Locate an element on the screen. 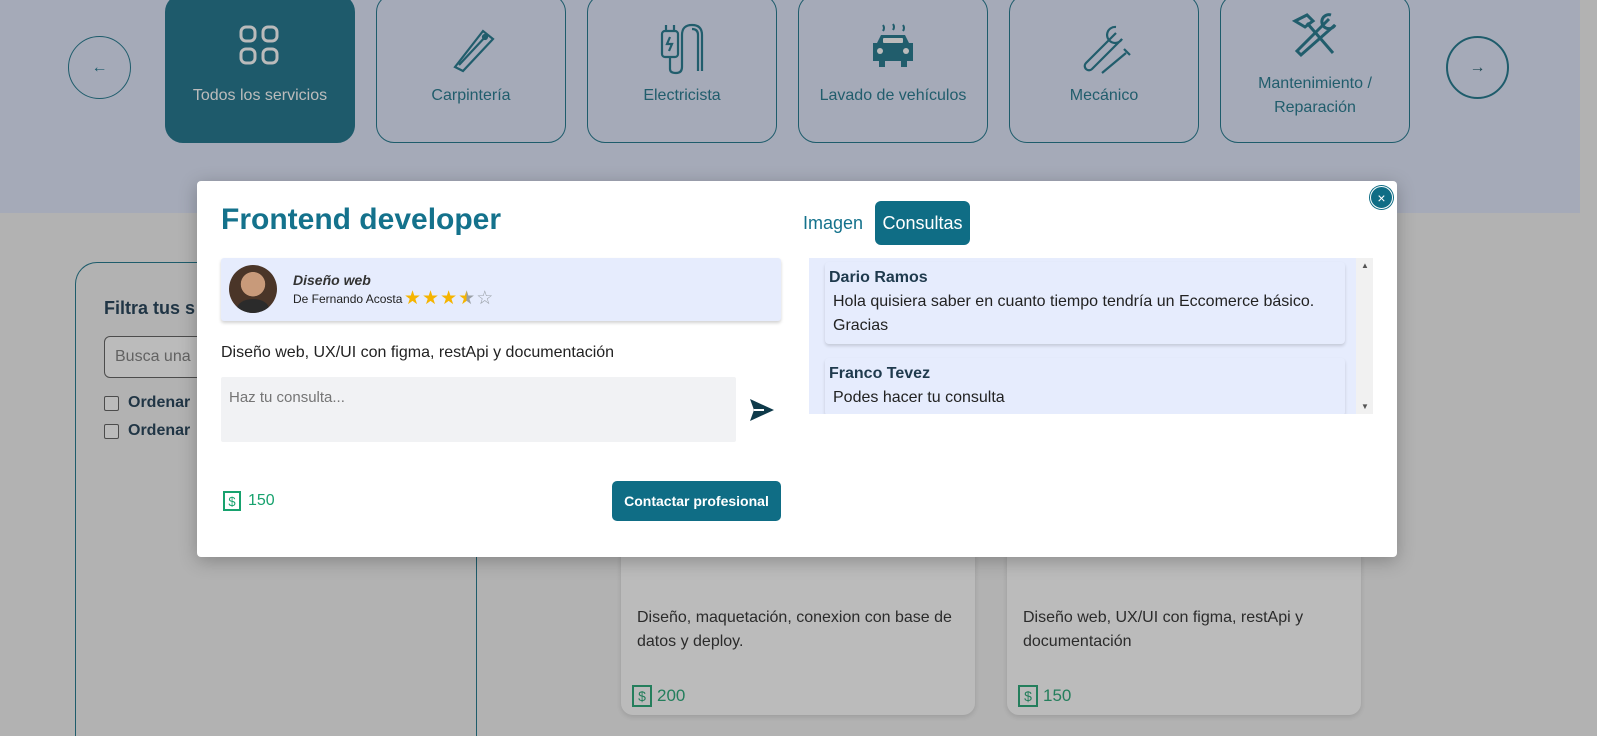  consultation-item: Franco Tevez Podes hacer tu consulta is located at coordinates (1085, 386).